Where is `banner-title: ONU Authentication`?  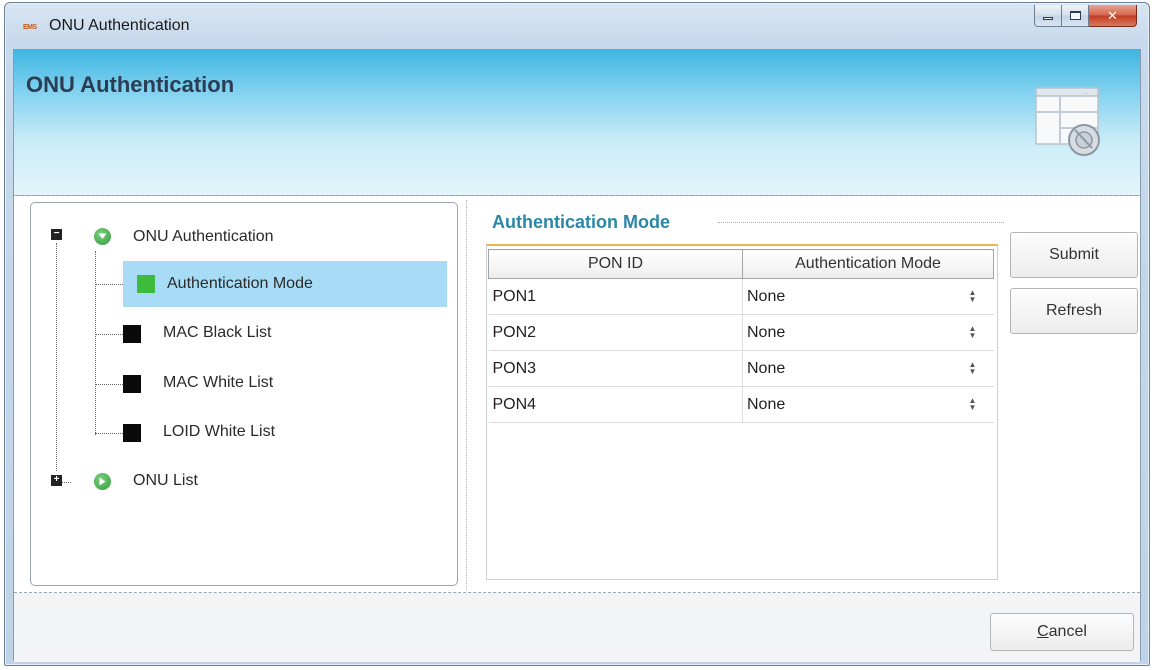 banner-title: ONU Authentication is located at coordinates (130, 84).